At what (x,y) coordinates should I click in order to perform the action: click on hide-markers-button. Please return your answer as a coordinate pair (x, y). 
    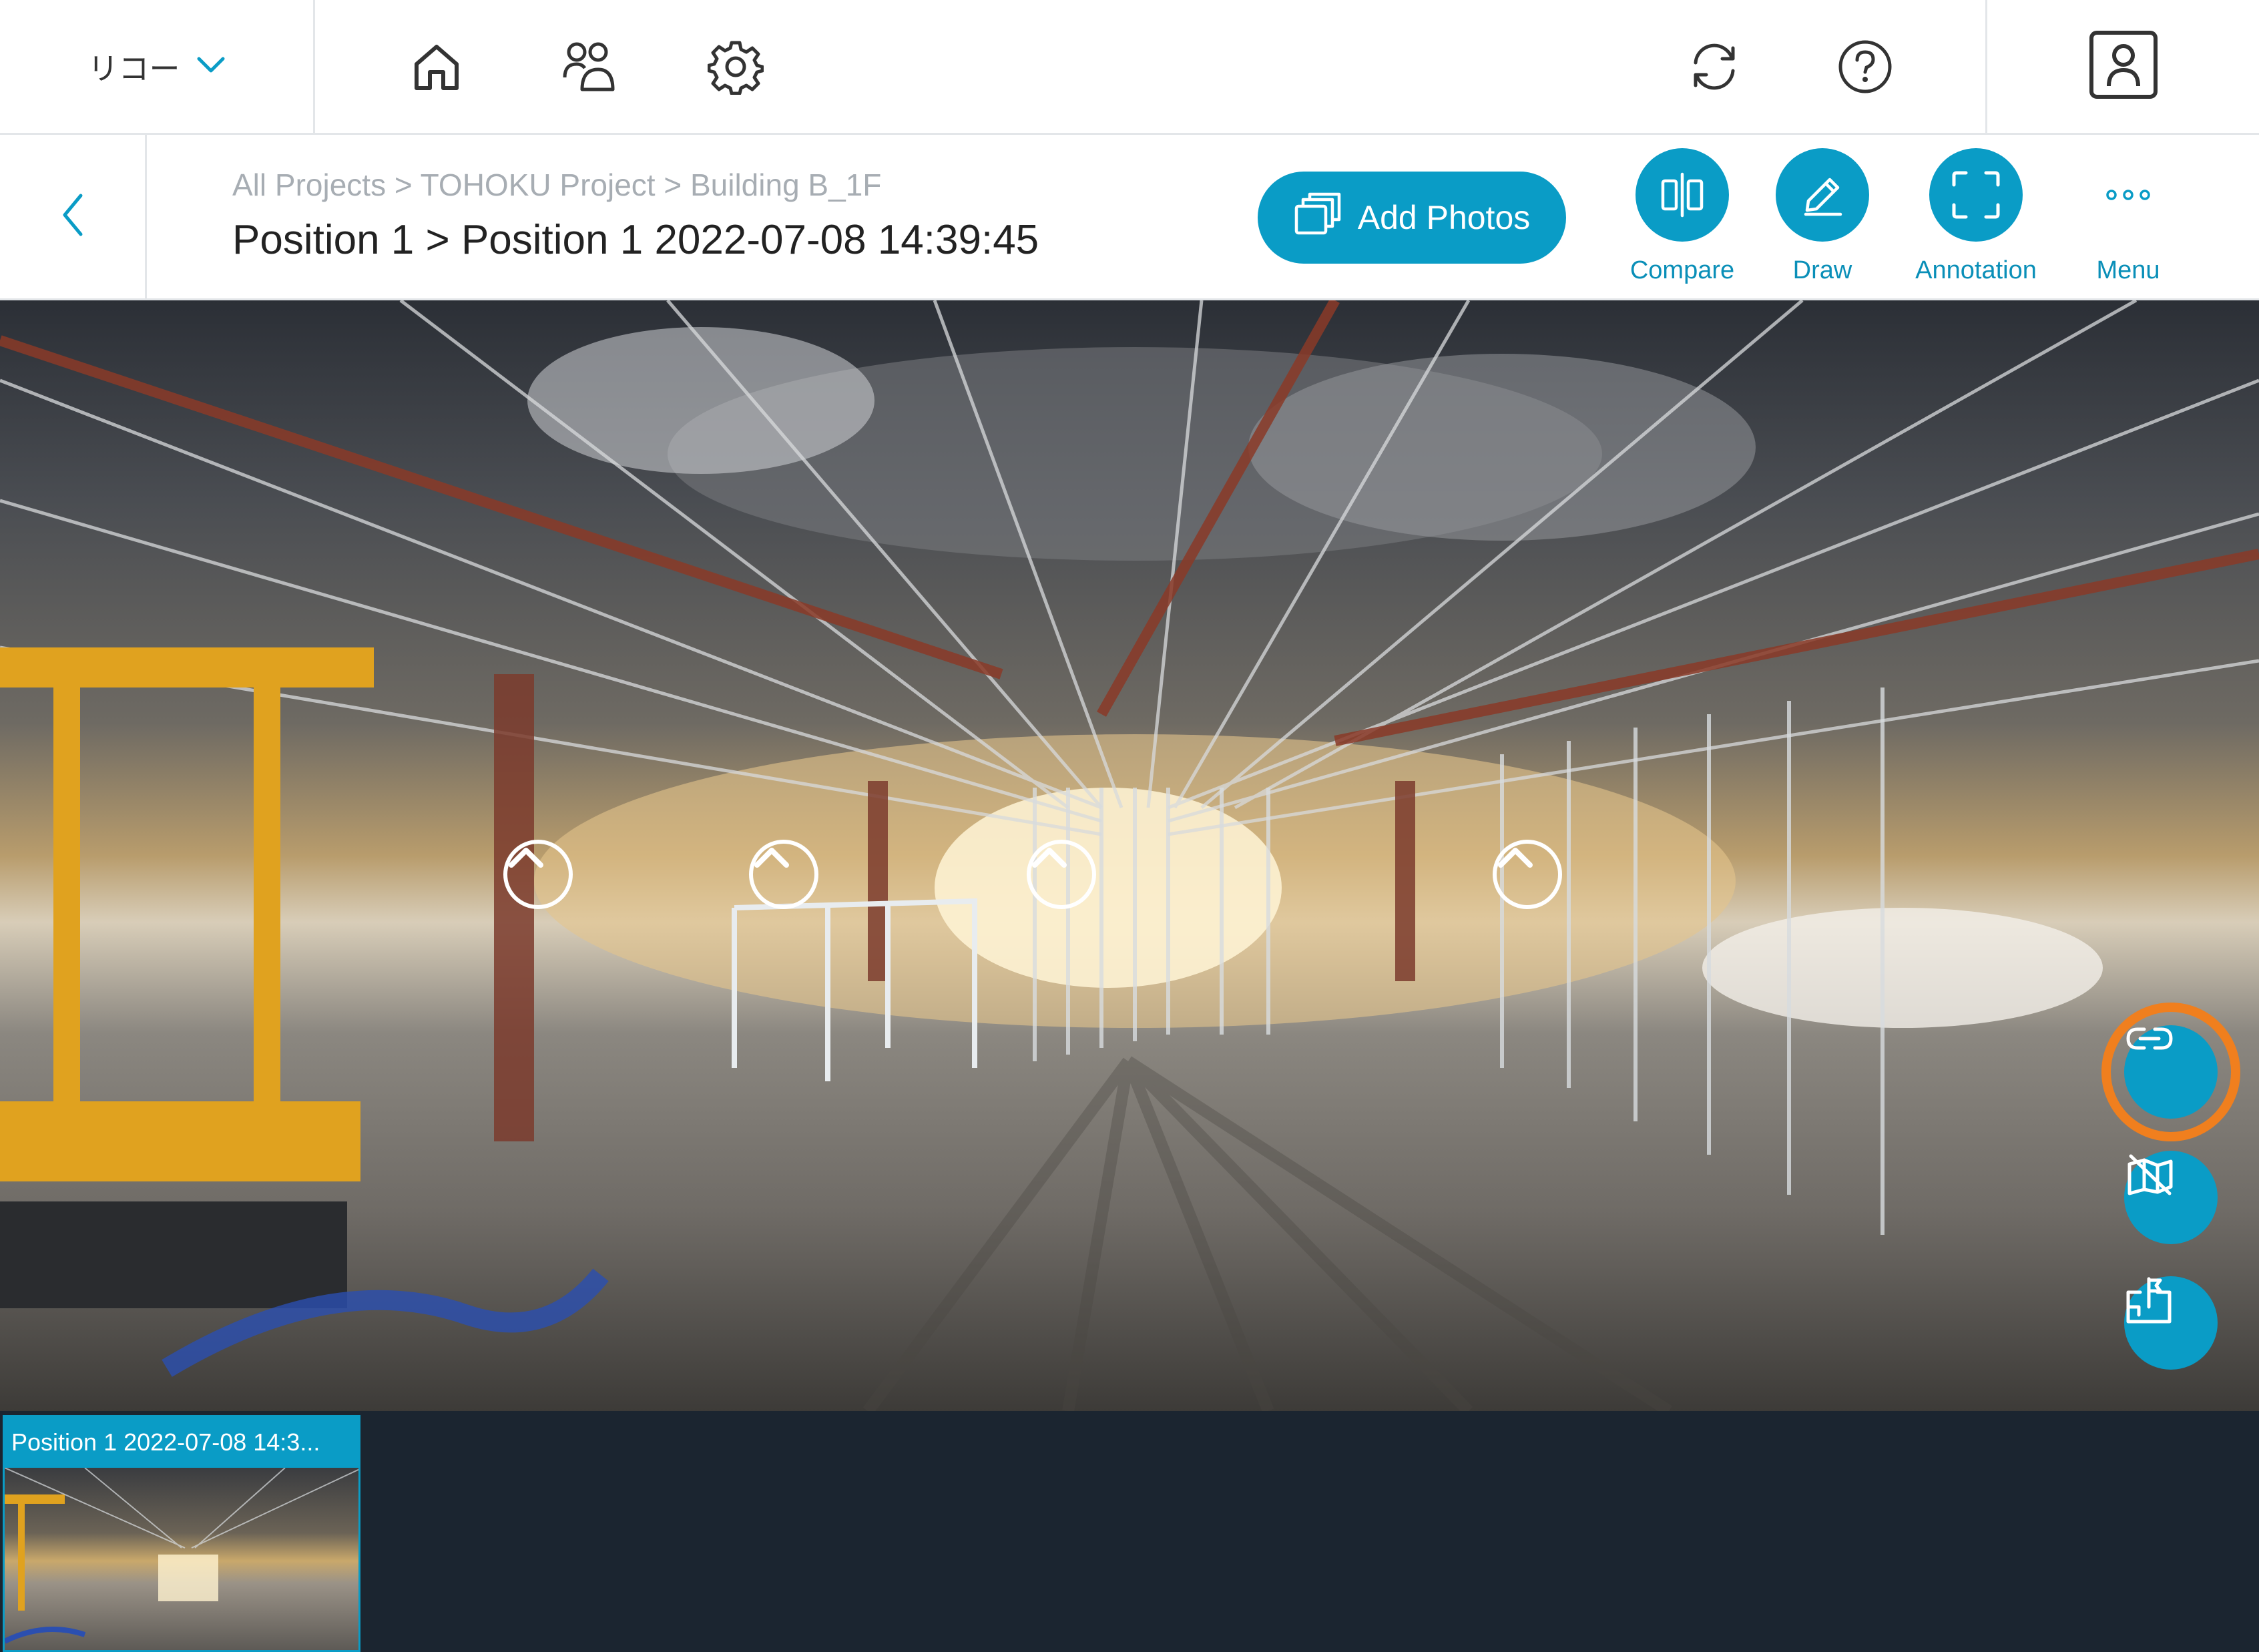
    Looking at the image, I should click on (2171, 1197).